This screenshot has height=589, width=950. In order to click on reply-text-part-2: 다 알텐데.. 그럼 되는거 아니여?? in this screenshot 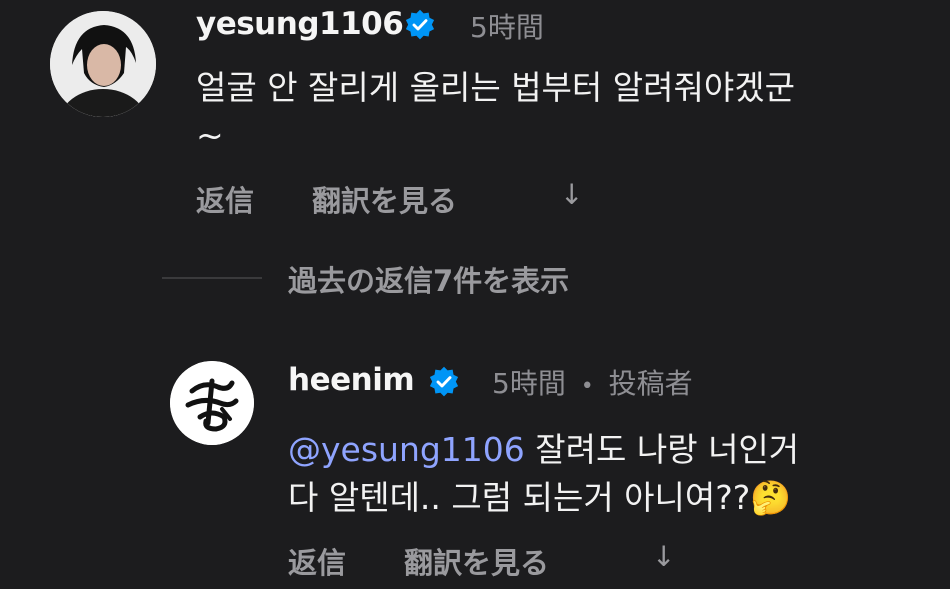, I will do `click(519, 497)`.